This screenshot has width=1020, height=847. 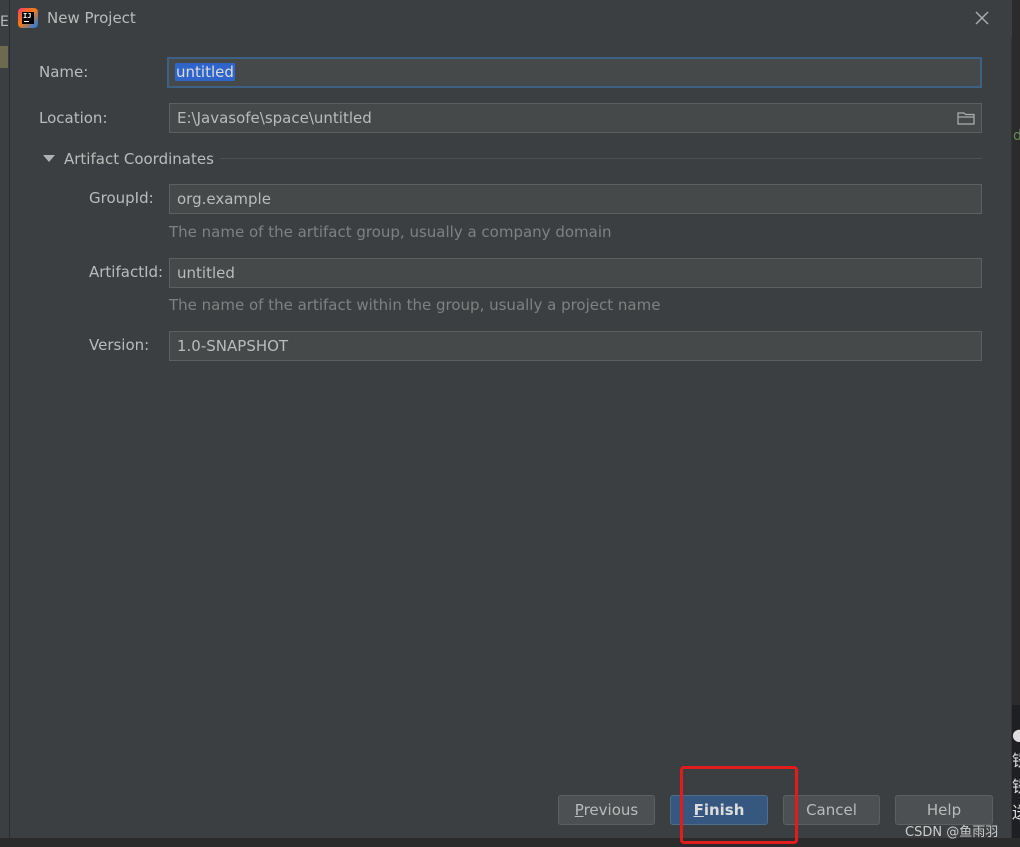 I want to click on groupid-label: GroupId:, so click(x=121, y=198).